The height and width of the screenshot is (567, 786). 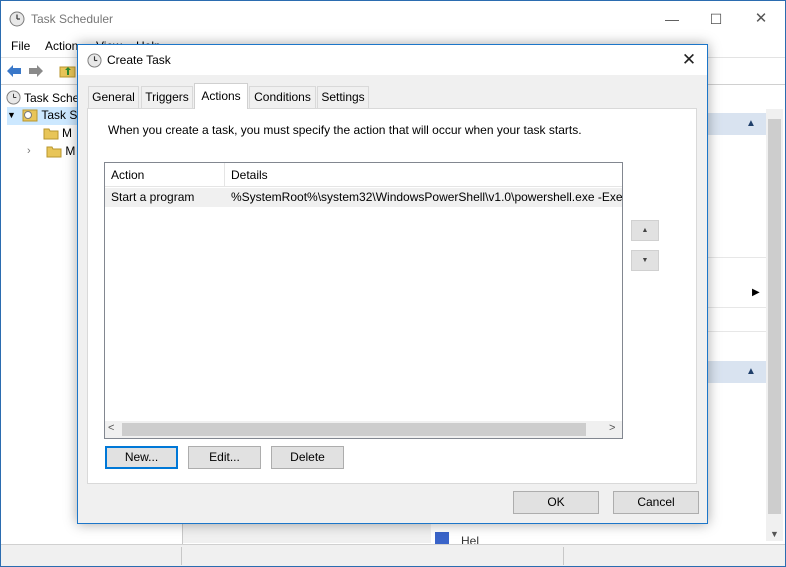 I want to click on move-up-button: ▲, so click(x=645, y=230).